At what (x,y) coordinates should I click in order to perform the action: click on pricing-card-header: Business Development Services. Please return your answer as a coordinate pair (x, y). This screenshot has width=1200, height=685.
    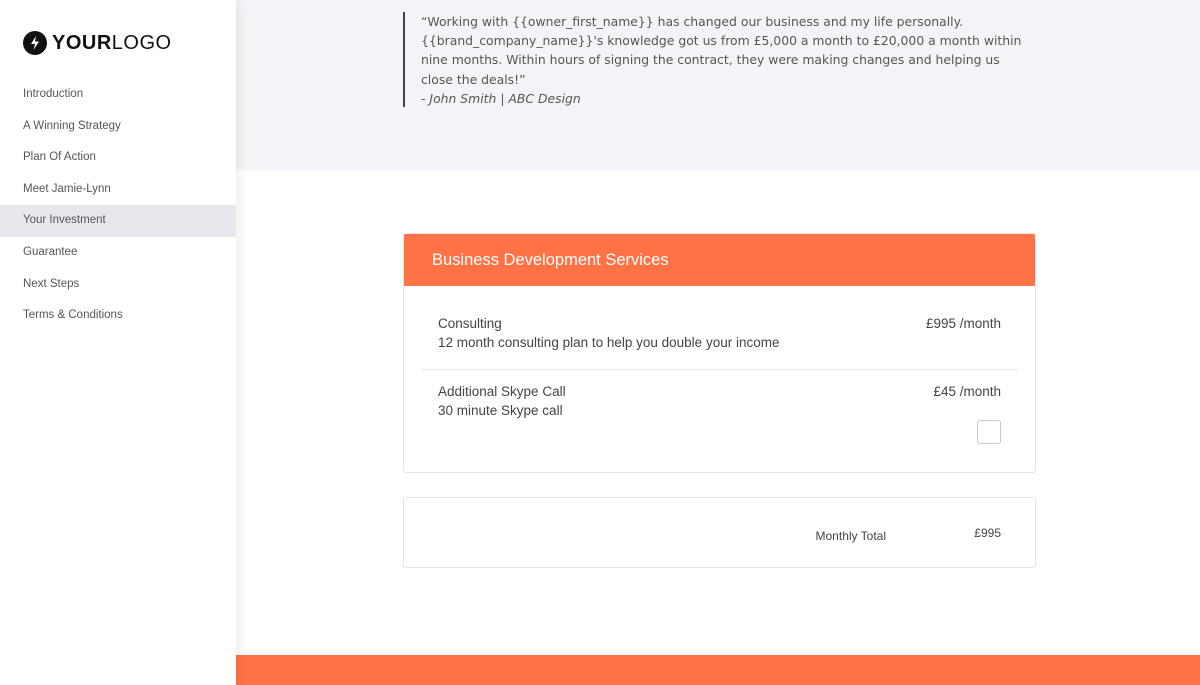
    Looking at the image, I should click on (719, 260).